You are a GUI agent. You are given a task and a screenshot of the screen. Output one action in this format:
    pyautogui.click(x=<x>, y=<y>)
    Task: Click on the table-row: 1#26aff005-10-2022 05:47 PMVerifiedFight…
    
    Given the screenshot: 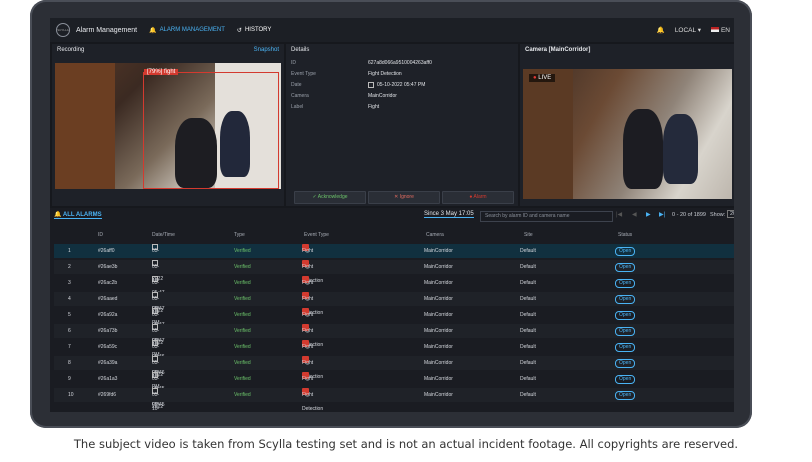 What is the action you would take?
    pyautogui.click(x=394, y=277)
    